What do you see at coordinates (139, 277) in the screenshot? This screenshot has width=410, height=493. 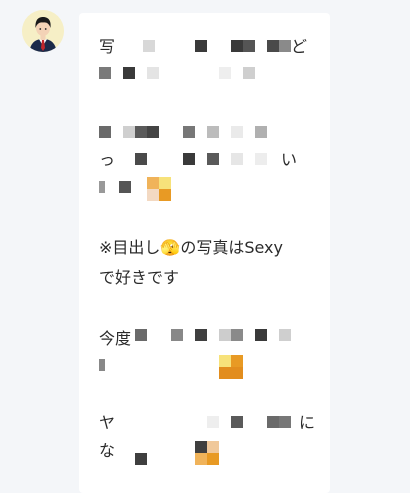 I see `sentence-line-2: で好きです` at bounding box center [139, 277].